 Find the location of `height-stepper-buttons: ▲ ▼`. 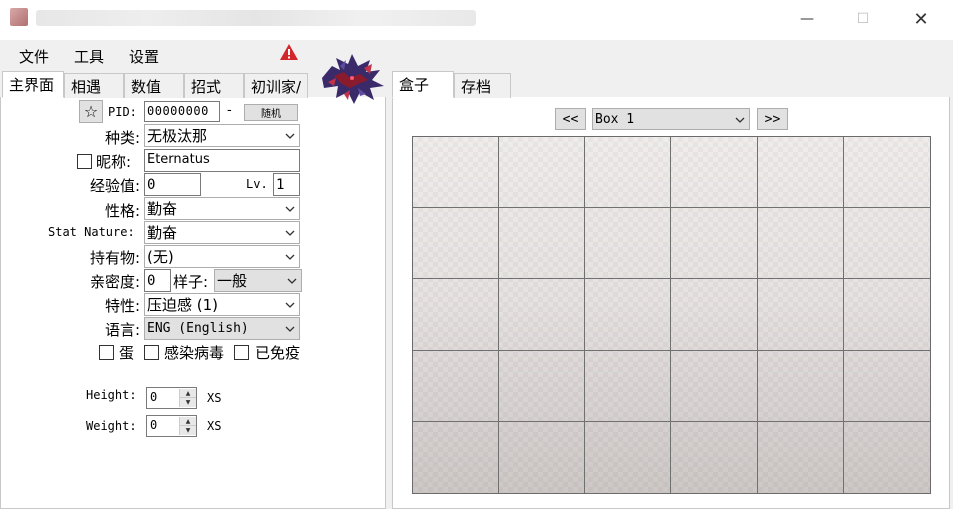

height-stepper-buttons: ▲ ▼ is located at coordinates (187, 398).